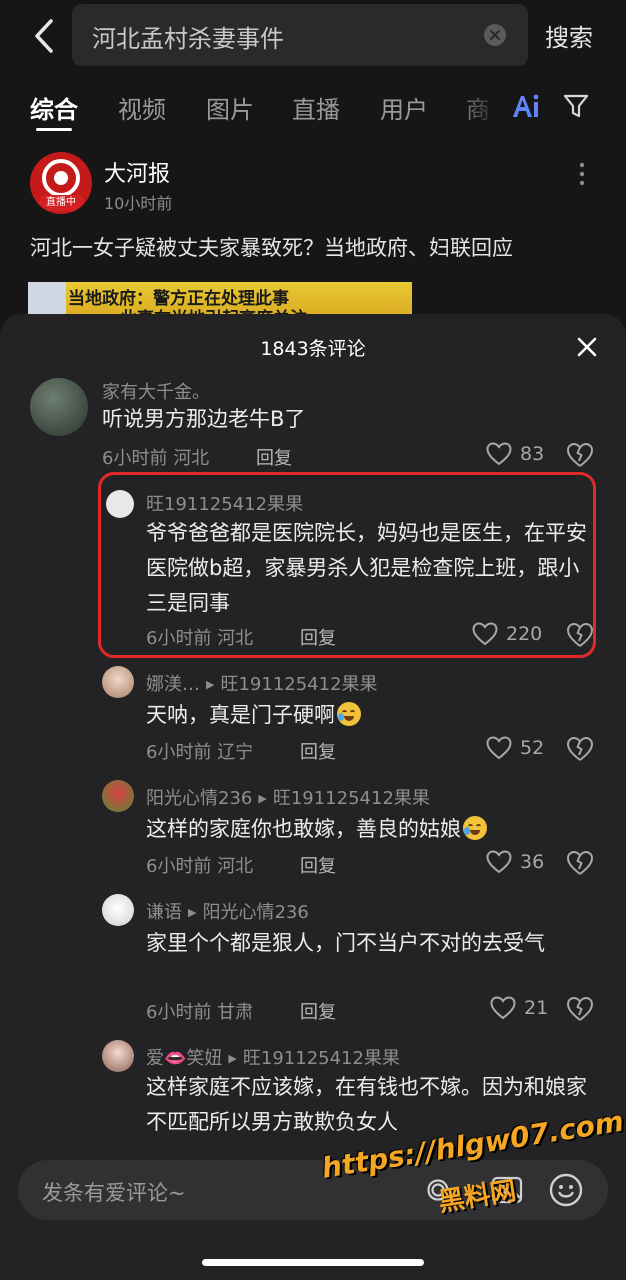  I want to click on emoji-icon, so click(566, 1190).